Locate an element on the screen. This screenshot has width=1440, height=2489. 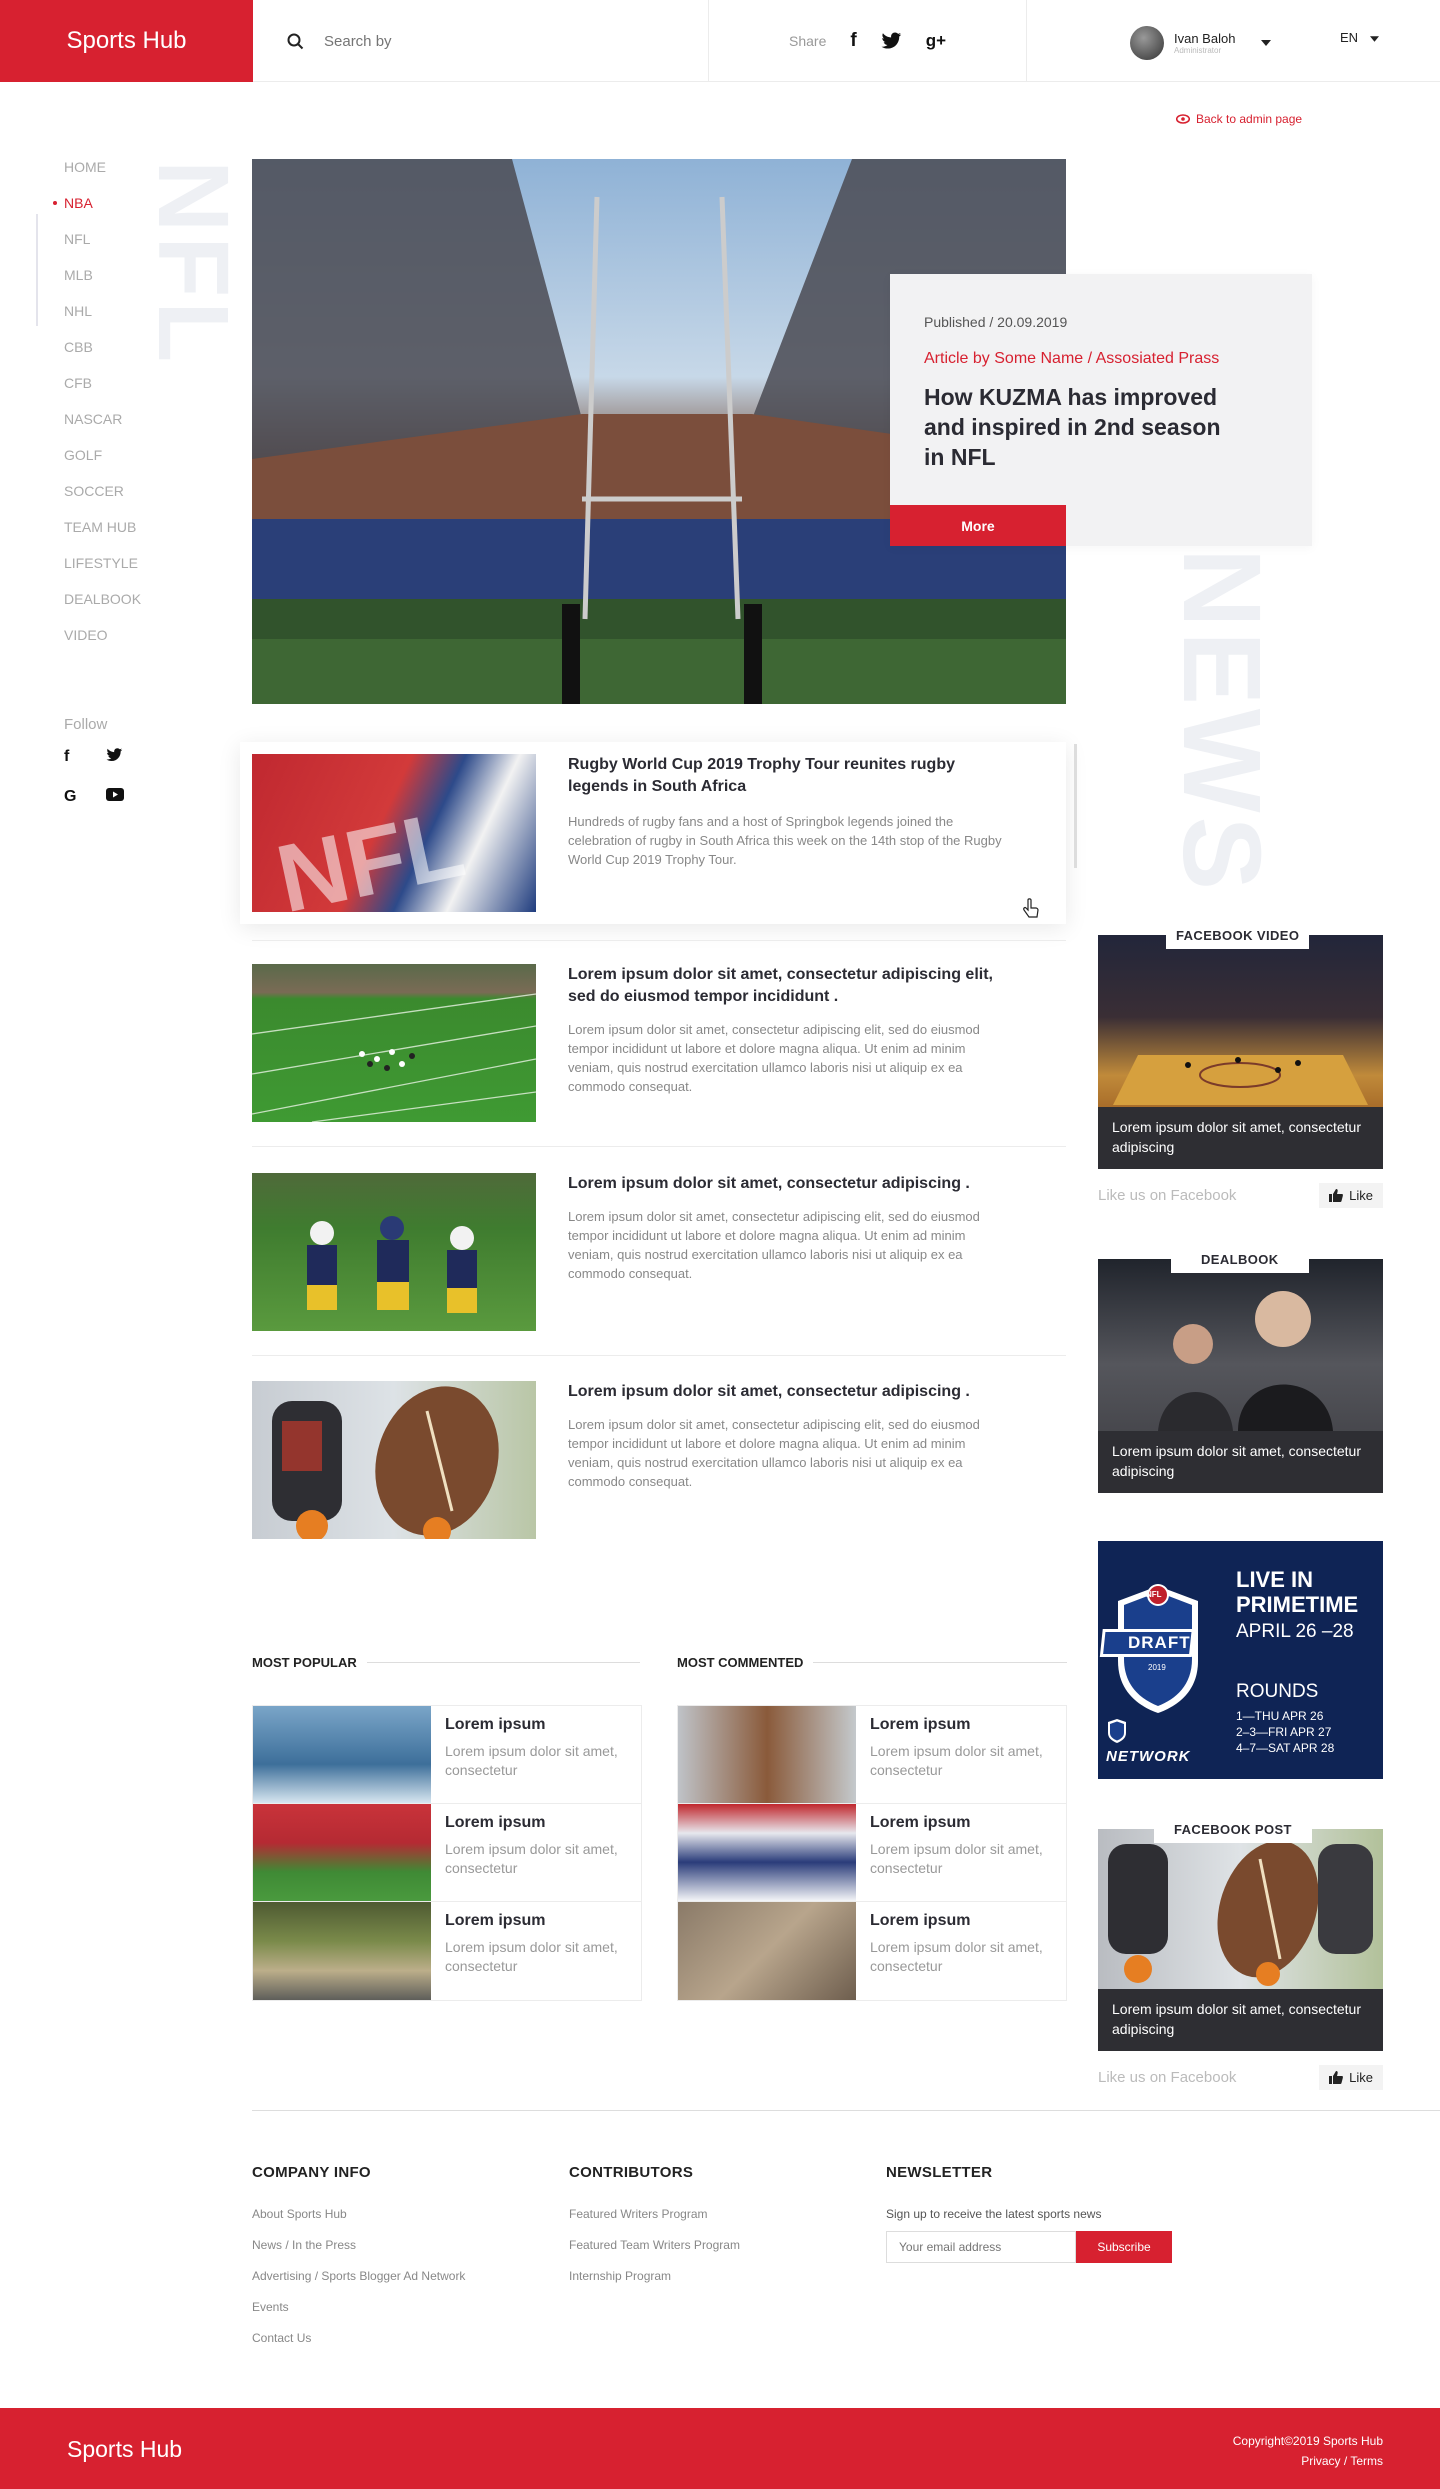
language-selector: EN is located at coordinates (1359, 37).